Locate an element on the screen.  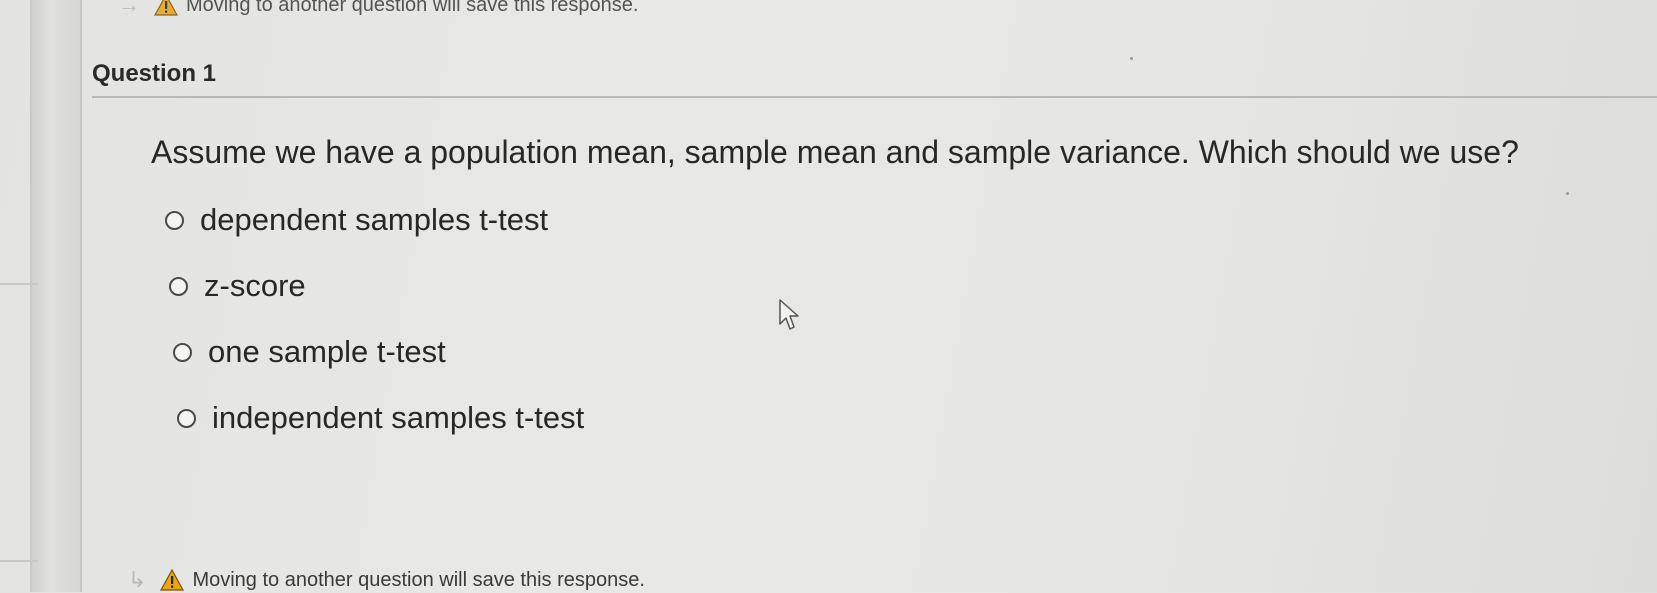
answer-option-z-score: z-score is located at coordinates (237, 286).